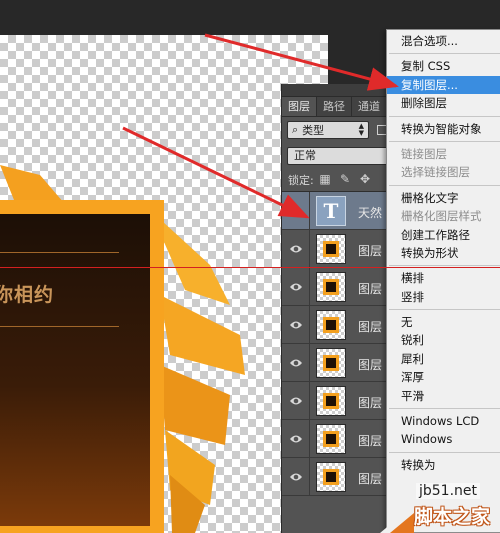  What do you see at coordinates (443, 359) in the screenshot?
I see `menu-item: 犀利` at bounding box center [443, 359].